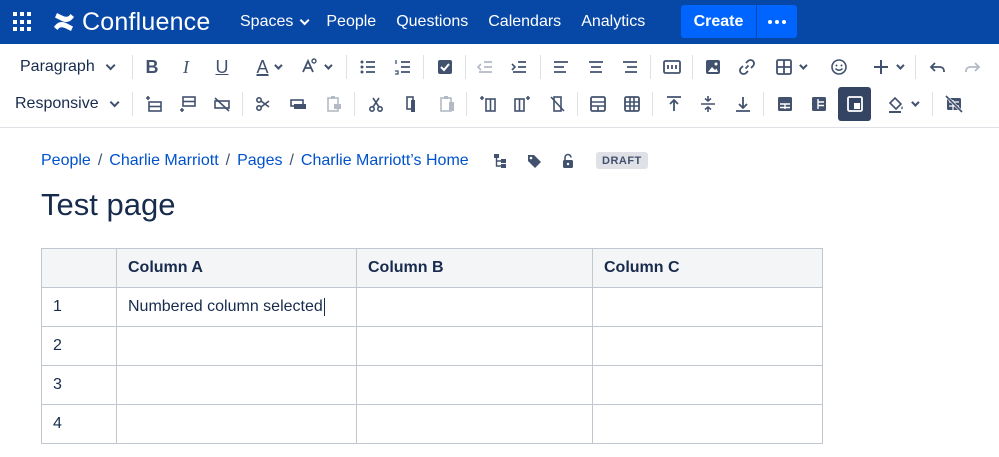  I want to click on label-tag-icon, so click(534, 161).